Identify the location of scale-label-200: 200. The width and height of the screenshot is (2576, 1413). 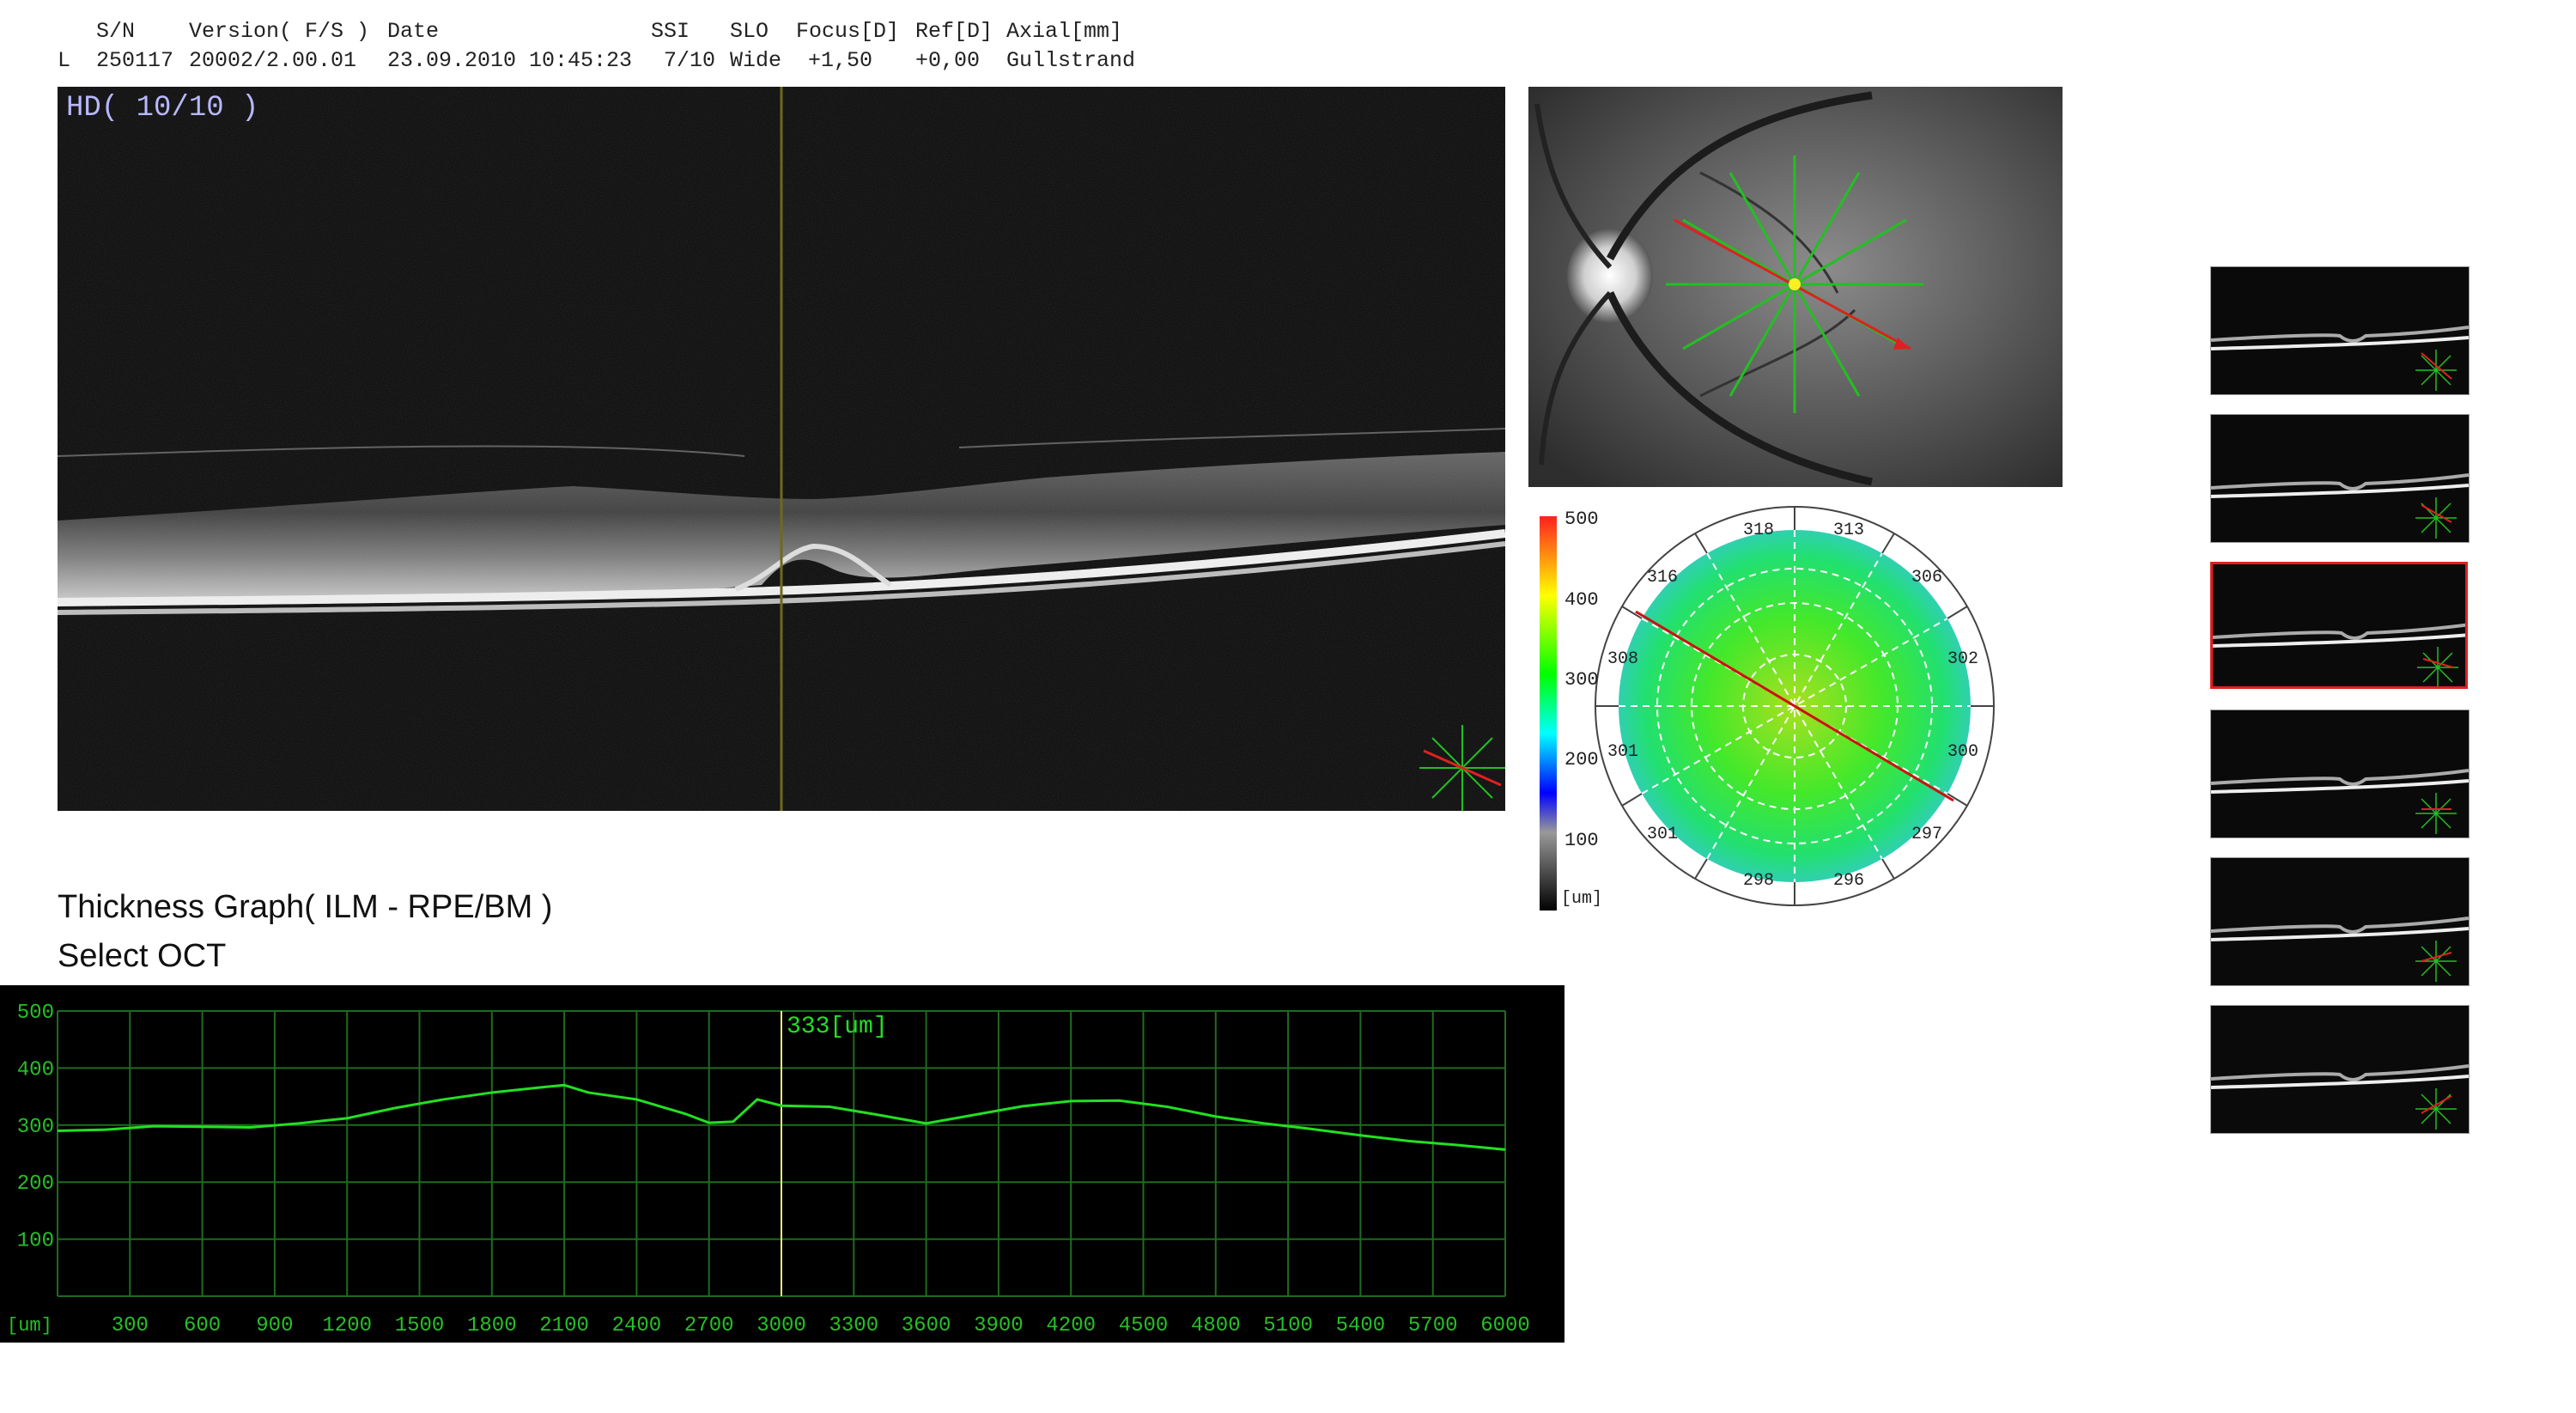
(1581, 759).